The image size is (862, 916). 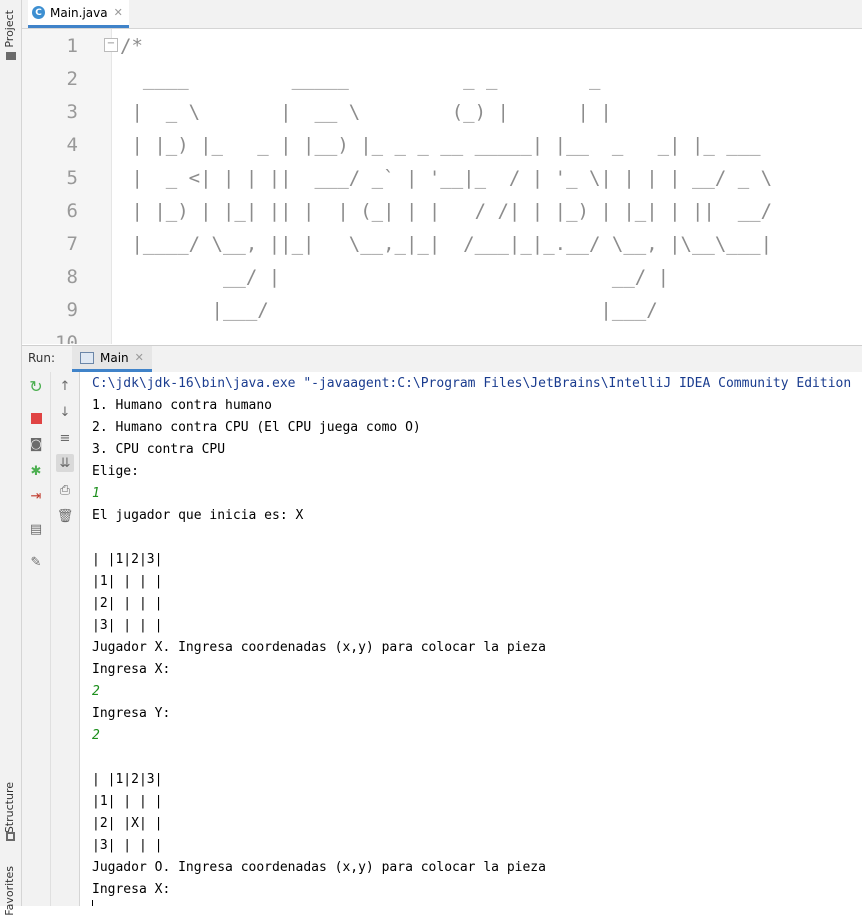 I want to click on layout-icon: ▤, so click(x=36, y=529).